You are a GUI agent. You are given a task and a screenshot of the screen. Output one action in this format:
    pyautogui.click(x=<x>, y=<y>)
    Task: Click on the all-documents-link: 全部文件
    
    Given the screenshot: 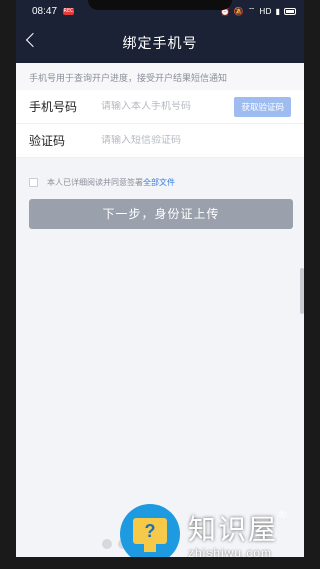 What is the action you would take?
    pyautogui.click(x=159, y=182)
    